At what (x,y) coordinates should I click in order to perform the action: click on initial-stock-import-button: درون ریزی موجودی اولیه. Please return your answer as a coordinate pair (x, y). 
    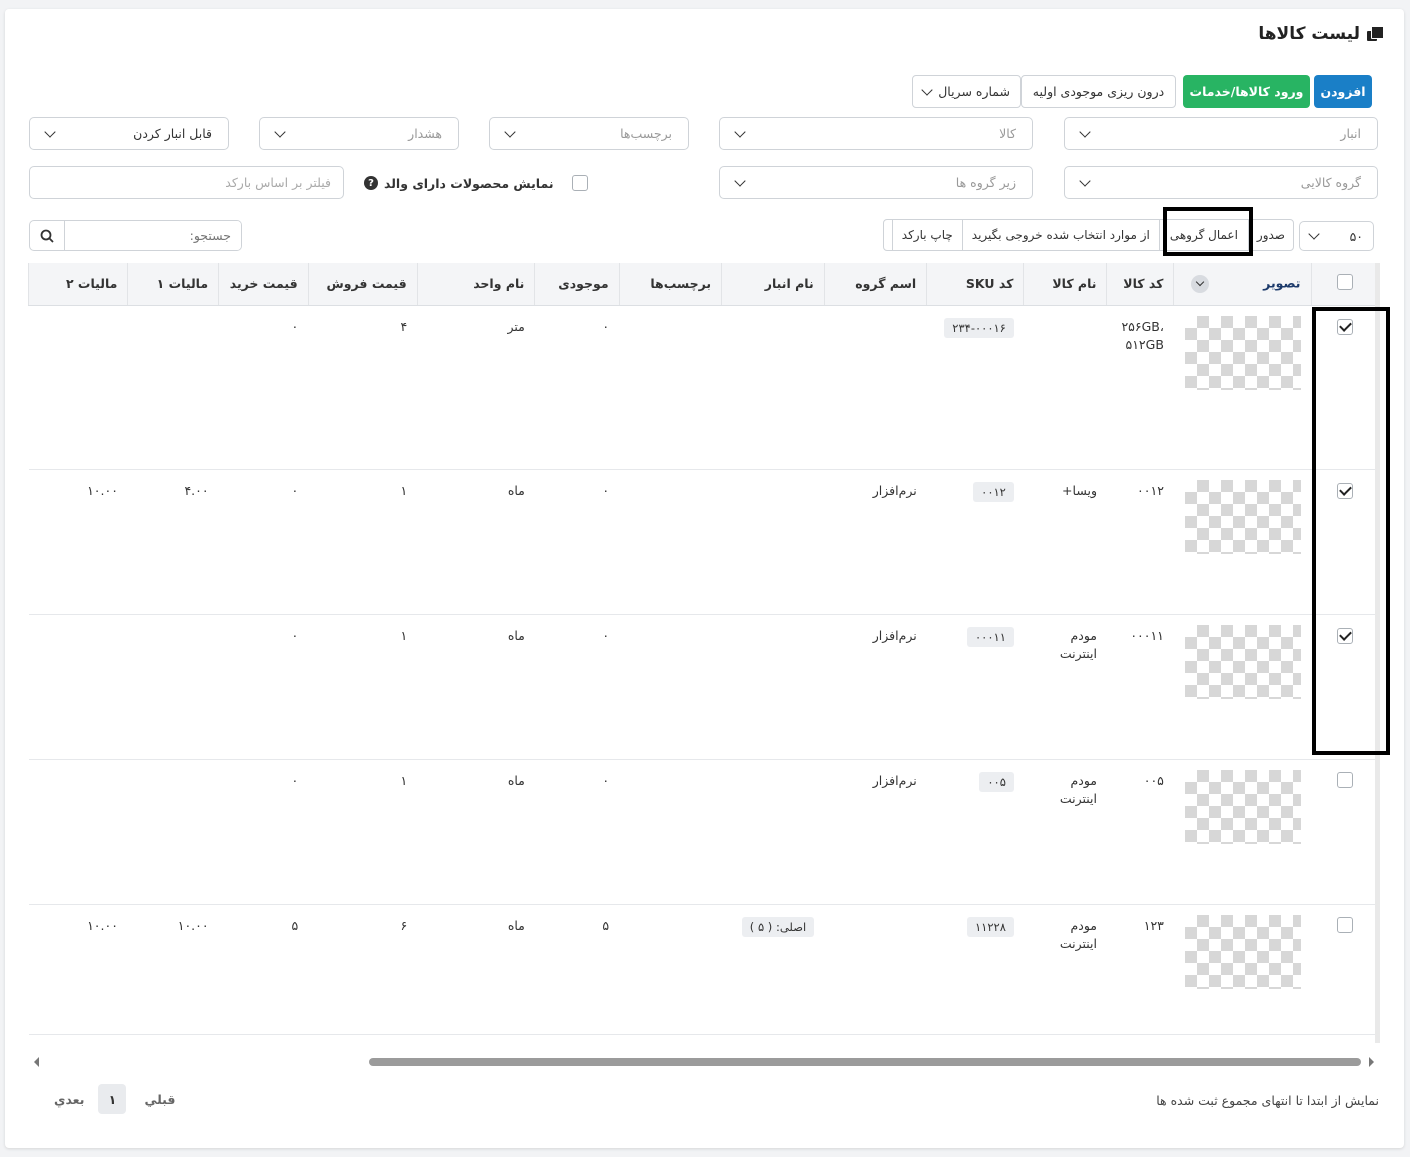
    Looking at the image, I should click on (1098, 91).